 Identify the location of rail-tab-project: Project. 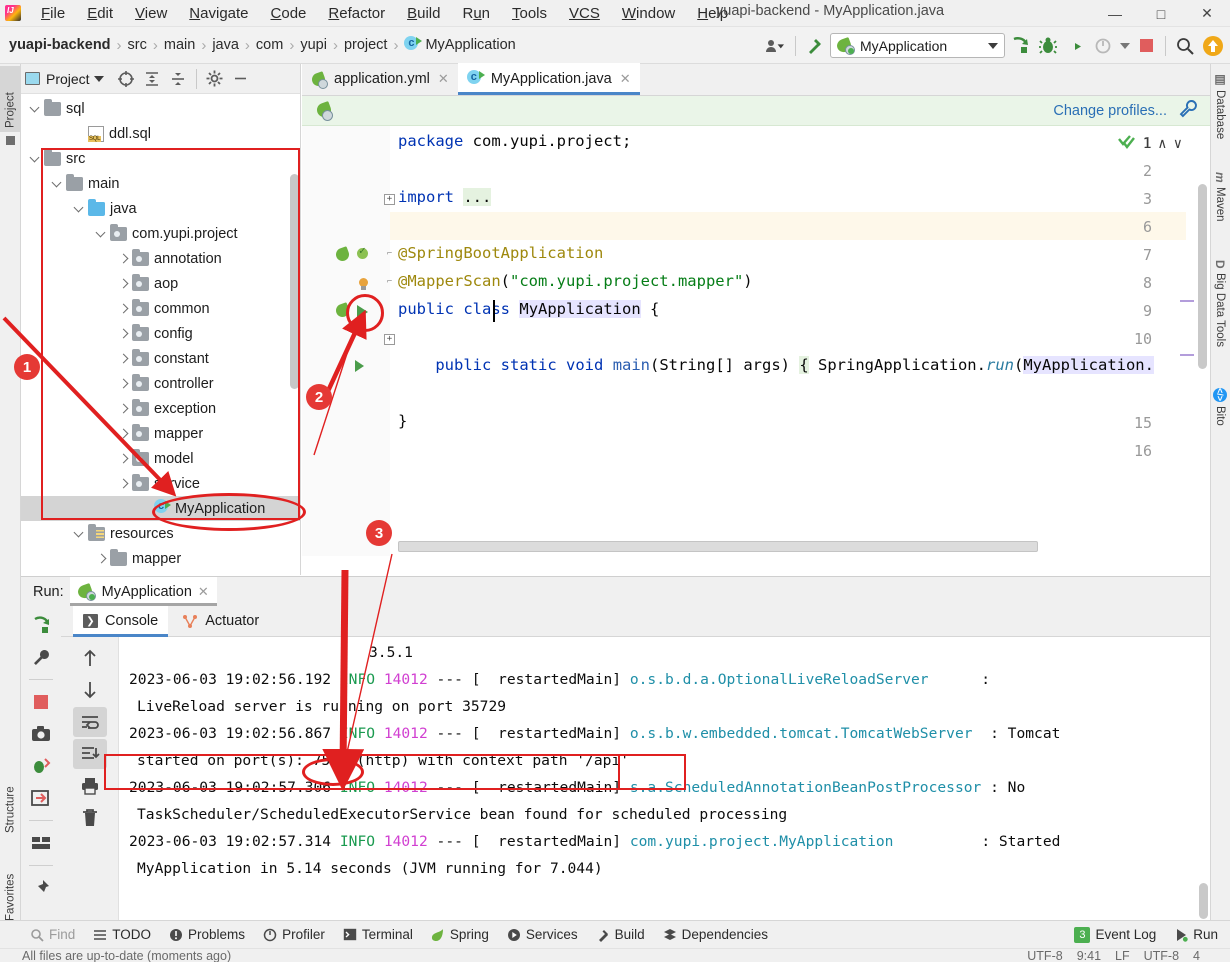
(10, 99).